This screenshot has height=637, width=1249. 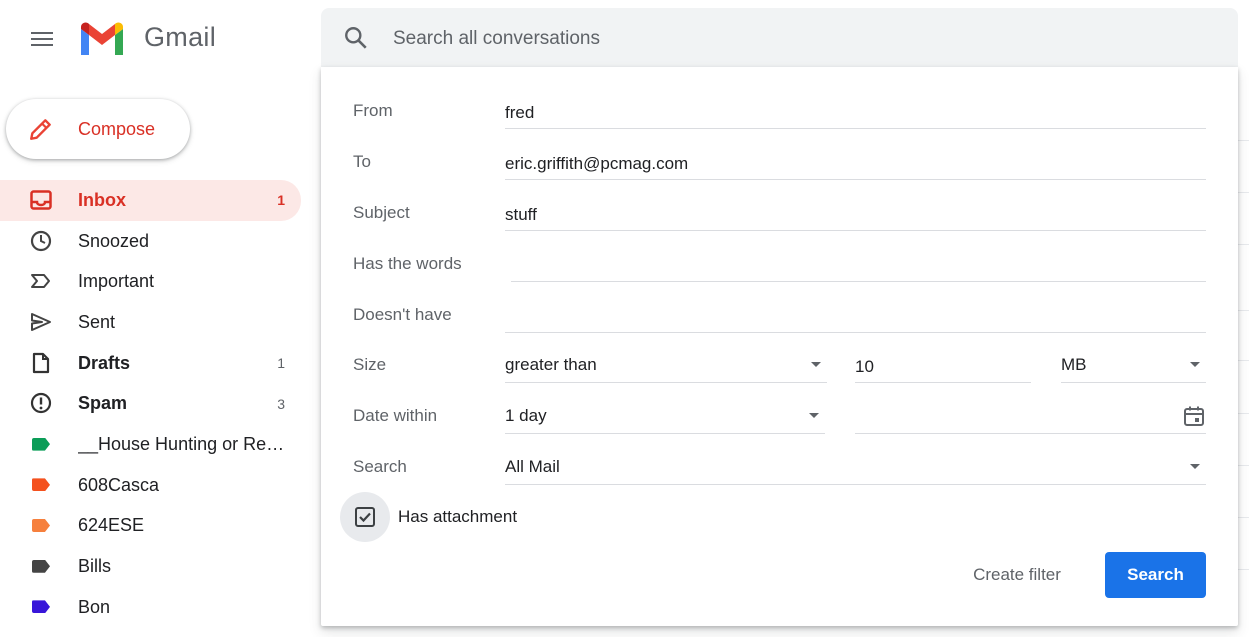 I want to click on sidebar-item-label: 624ESE, so click(x=111, y=525).